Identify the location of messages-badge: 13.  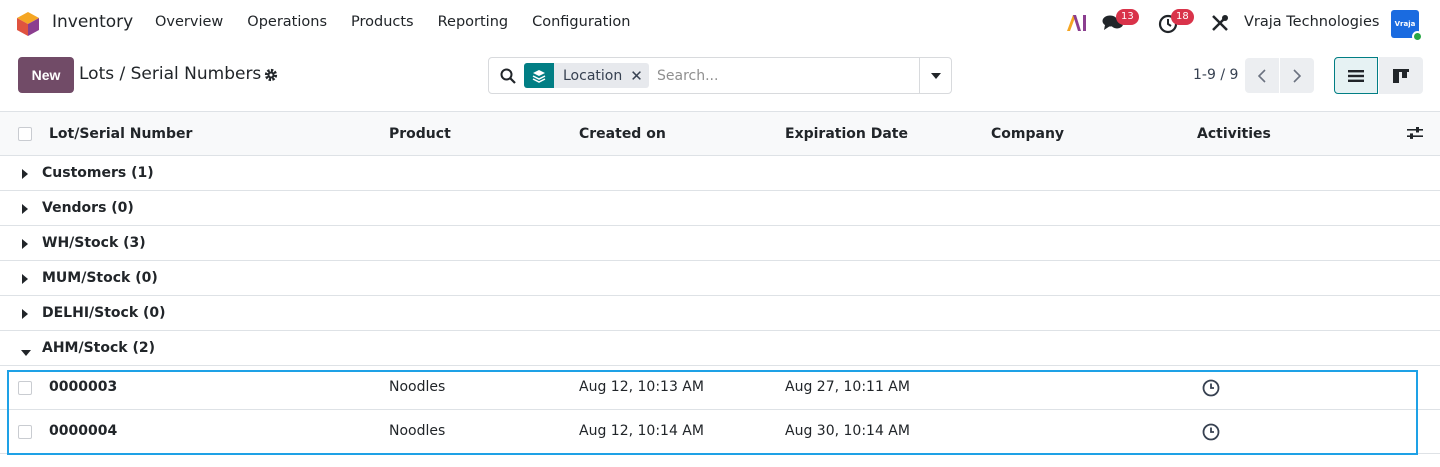
(1127, 17).